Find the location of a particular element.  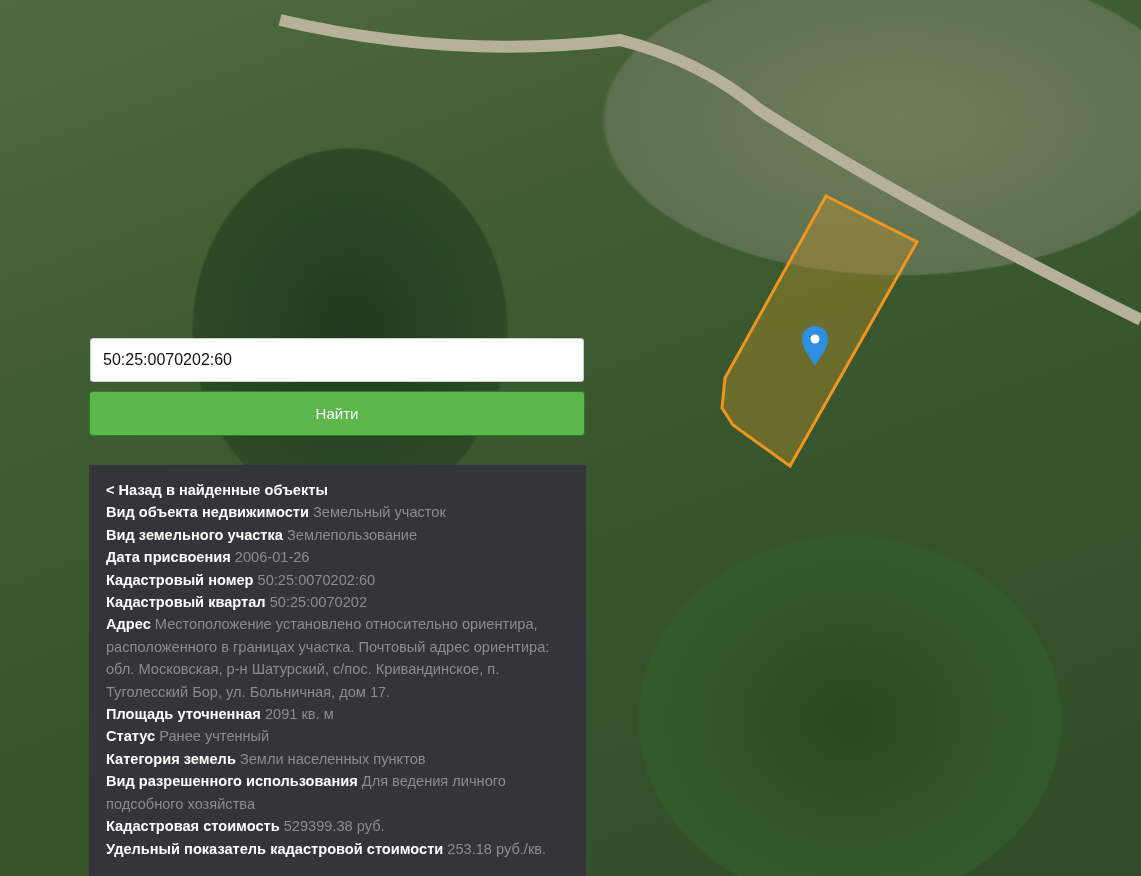

property-row-text: Вид объекта недвижимости Земельный участок is located at coordinates (276, 513).